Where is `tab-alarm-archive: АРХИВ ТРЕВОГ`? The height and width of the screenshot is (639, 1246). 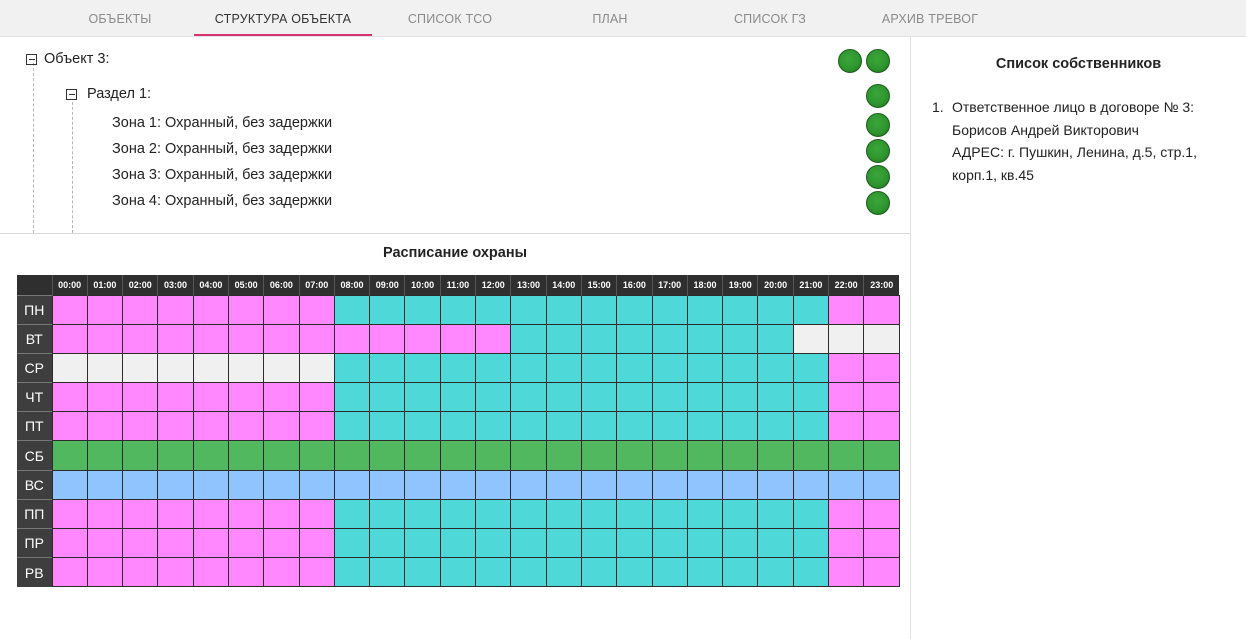 tab-alarm-archive: АРХИВ ТРЕВОГ is located at coordinates (930, 18).